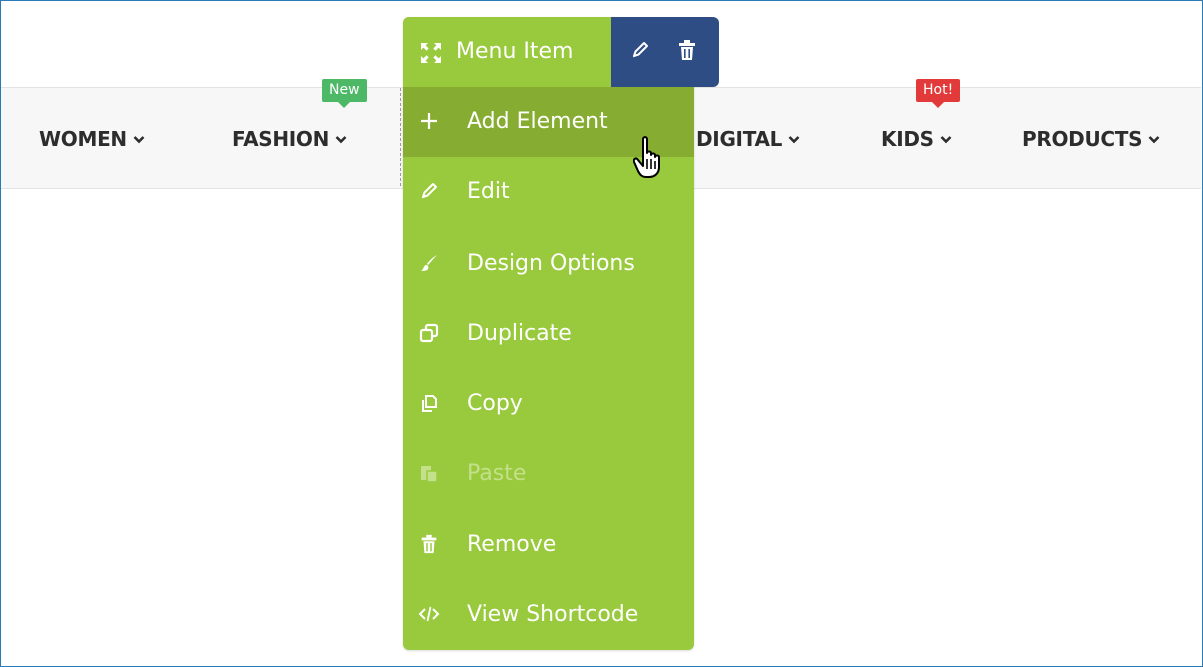 This screenshot has height=667, width=1203. I want to click on menu-item-label: Design Options, so click(551, 263).